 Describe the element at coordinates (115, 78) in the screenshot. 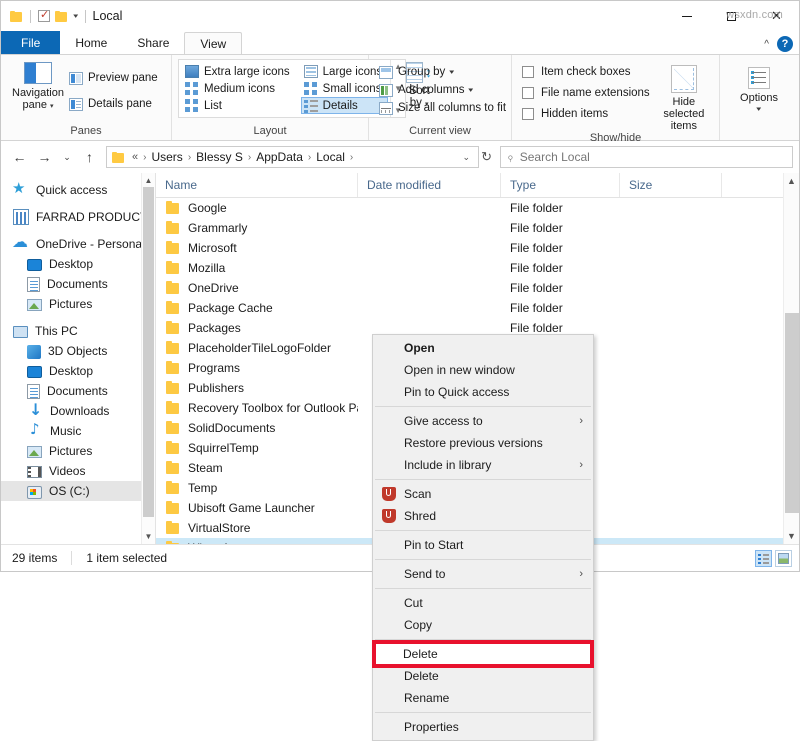

I see `preview-pane-button: Preview pane` at that location.